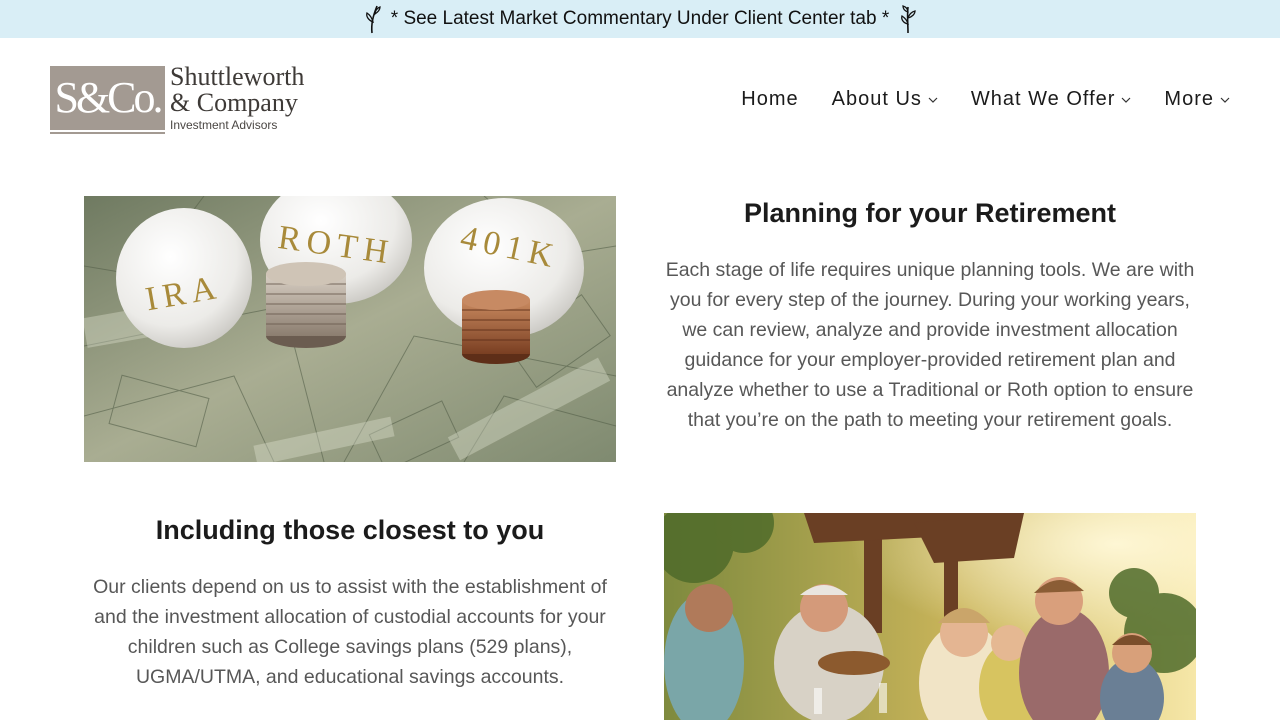  Describe the element at coordinates (930, 213) in the screenshot. I see `section-title-retirement: Planning for your Retirement` at that location.